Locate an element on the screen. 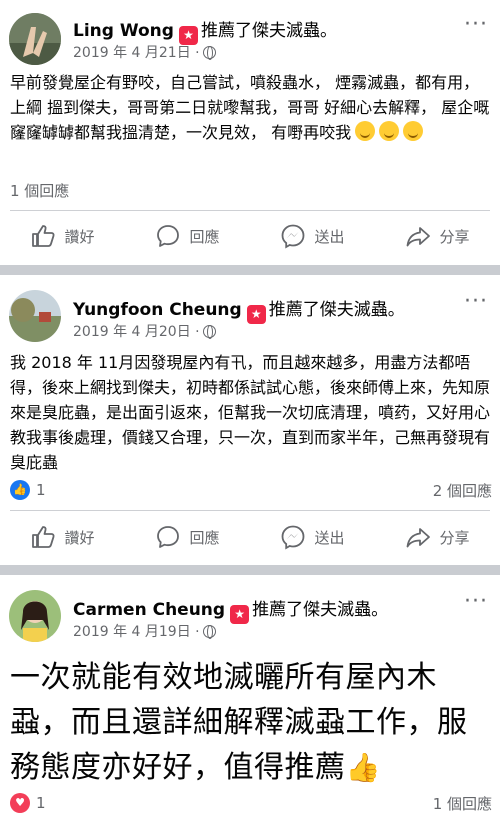 This screenshot has width=500, height=837. post-meta: 2019 年 4 月19日 · is located at coordinates (144, 631).